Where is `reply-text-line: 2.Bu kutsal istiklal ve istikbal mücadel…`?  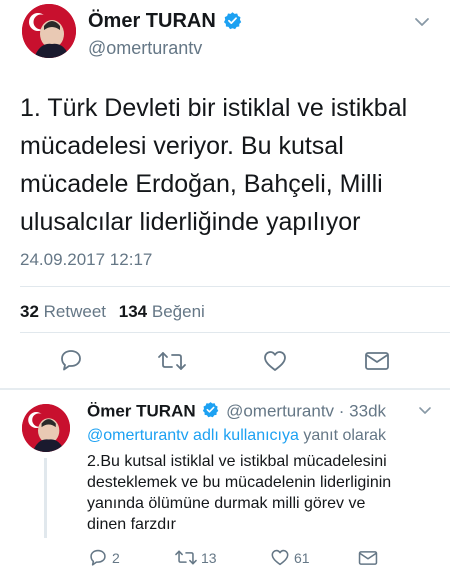
reply-text-line: 2.Bu kutsal istiklal ve istikbal mücadel… is located at coordinates (237, 461).